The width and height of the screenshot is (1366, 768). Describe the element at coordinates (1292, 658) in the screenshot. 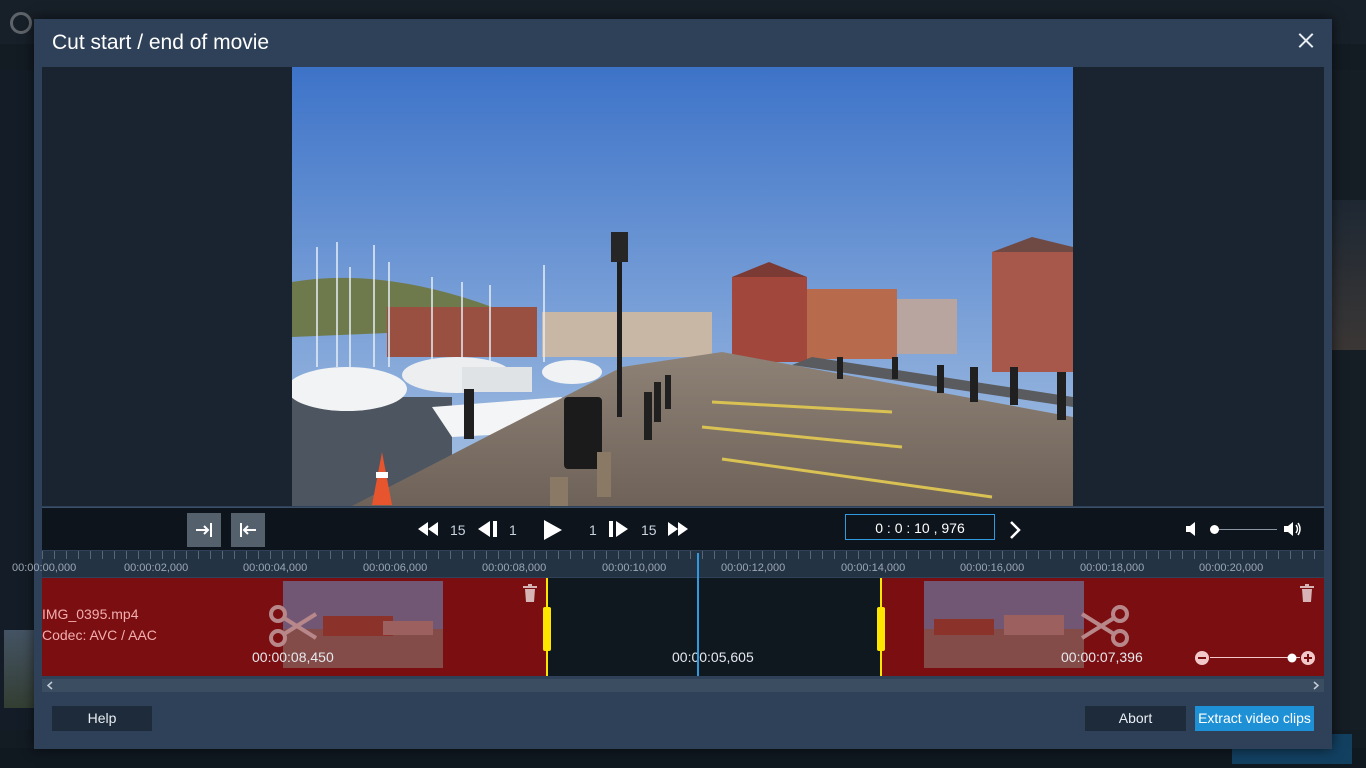

I see `zoom-slider-handle` at that location.